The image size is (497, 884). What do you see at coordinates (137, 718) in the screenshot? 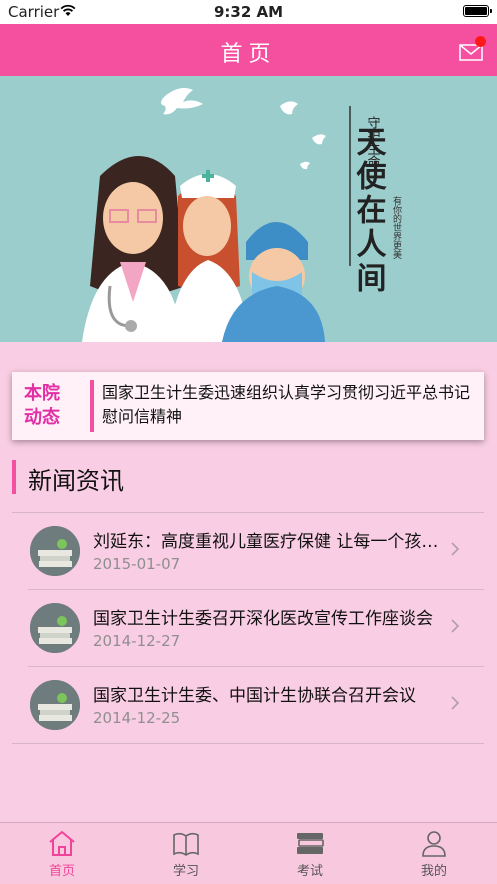
I see `news-date: 2014-12-25` at bounding box center [137, 718].